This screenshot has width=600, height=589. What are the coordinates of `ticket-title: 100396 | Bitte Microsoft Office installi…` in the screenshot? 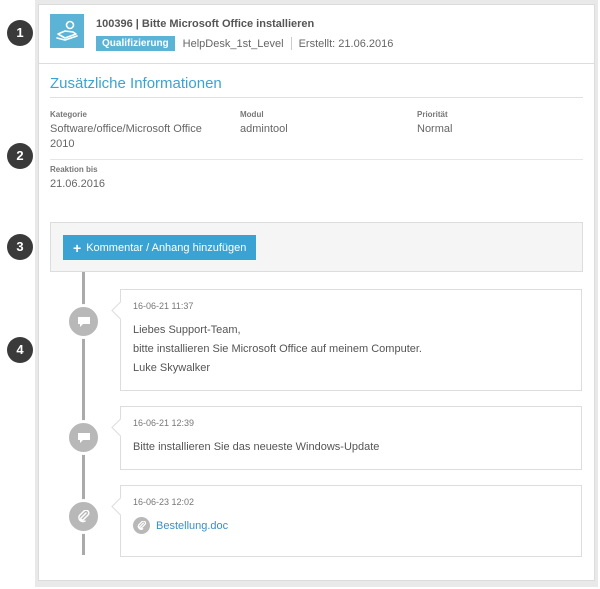 It's located at (205, 24).